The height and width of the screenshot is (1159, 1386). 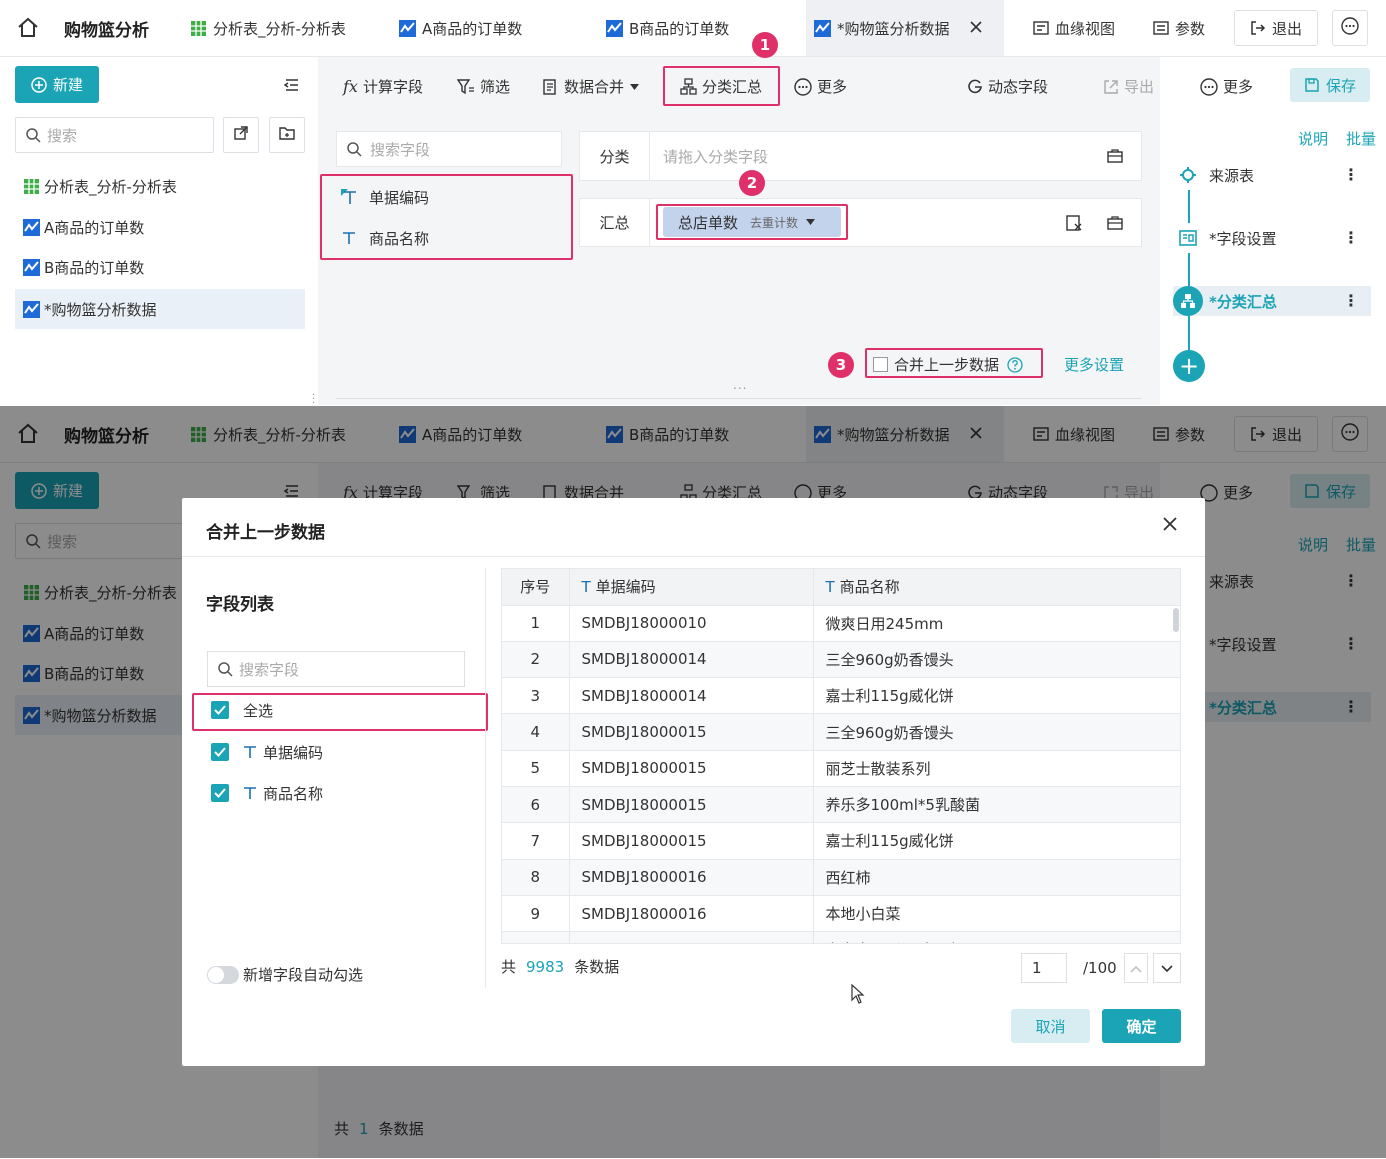 I want to click on new-button: 新建, so click(x=57, y=84).